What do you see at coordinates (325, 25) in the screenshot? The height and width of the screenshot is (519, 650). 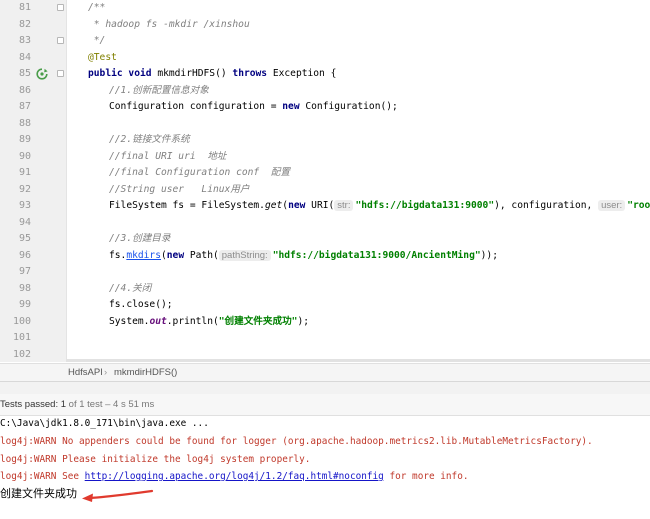 I see `code-line: 82 * hadoop fs -mkdir /xinshou` at bounding box center [325, 25].